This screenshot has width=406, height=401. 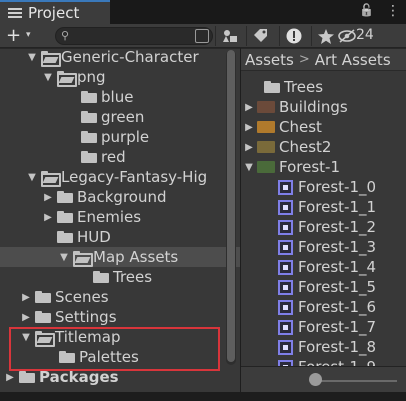 What do you see at coordinates (13, 35) in the screenshot?
I see `add-button: +` at bounding box center [13, 35].